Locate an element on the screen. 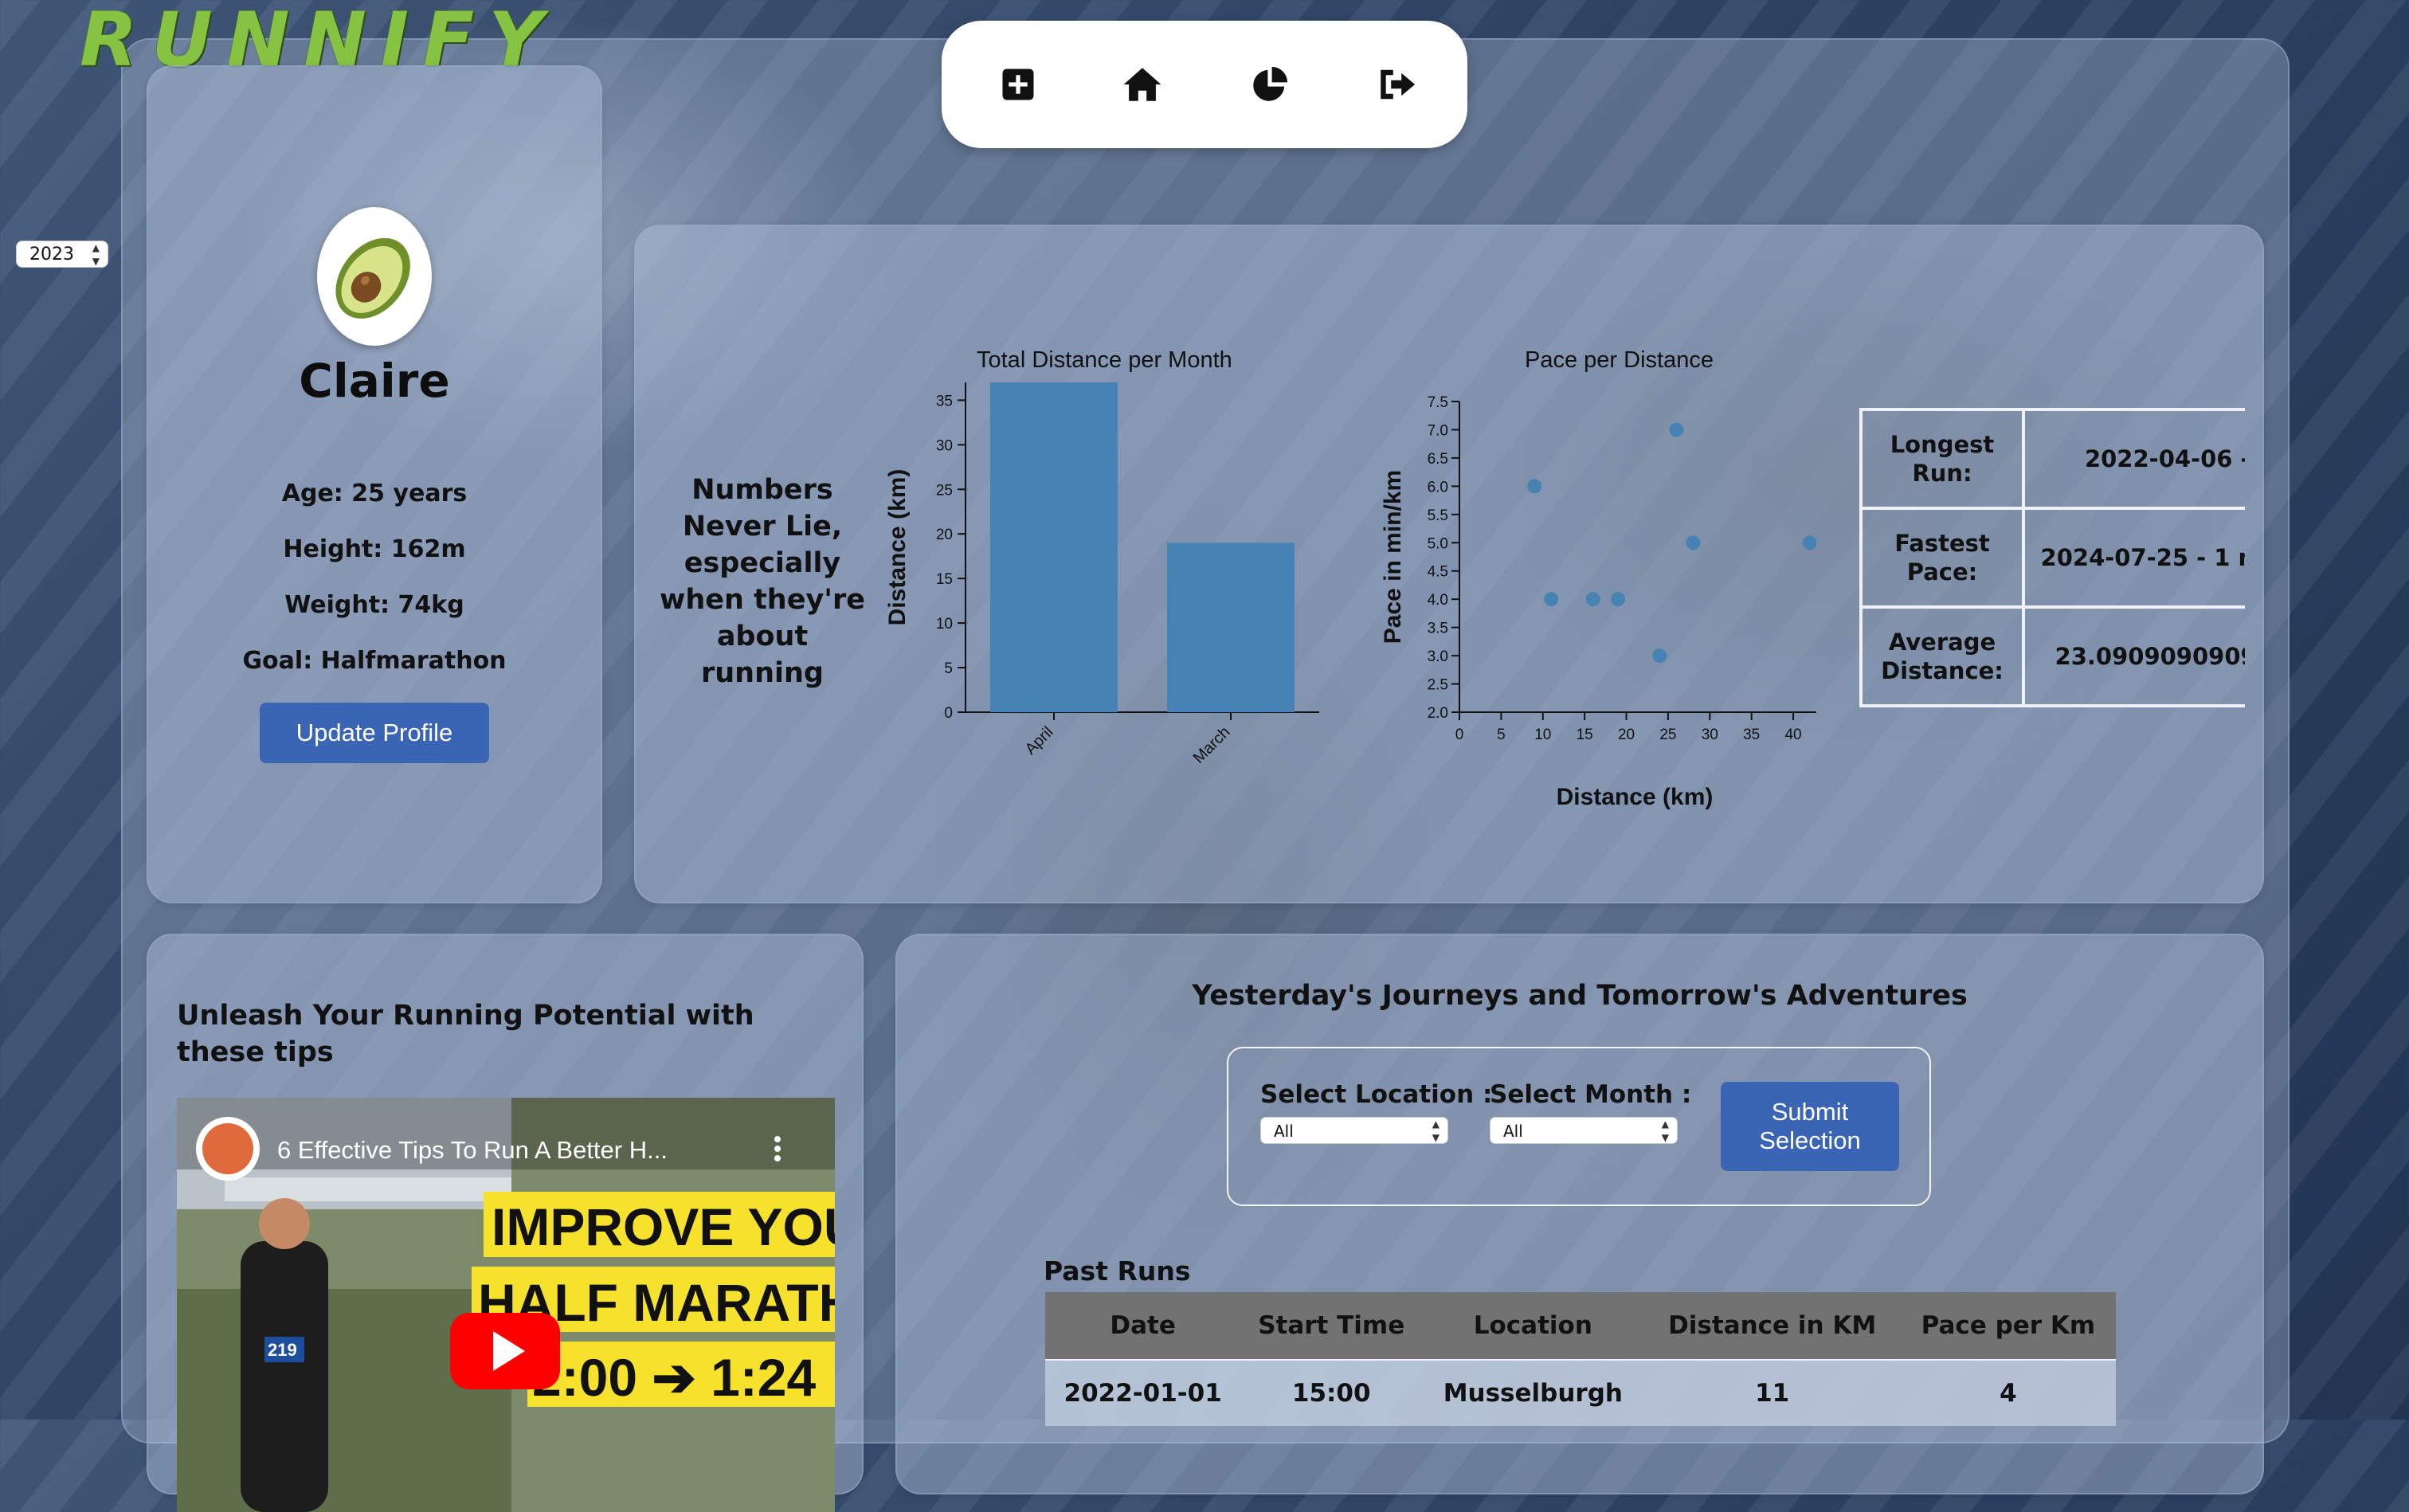 This screenshot has height=1512, width=2409. location-select: All ▲ ▼ is located at coordinates (1354, 1130).